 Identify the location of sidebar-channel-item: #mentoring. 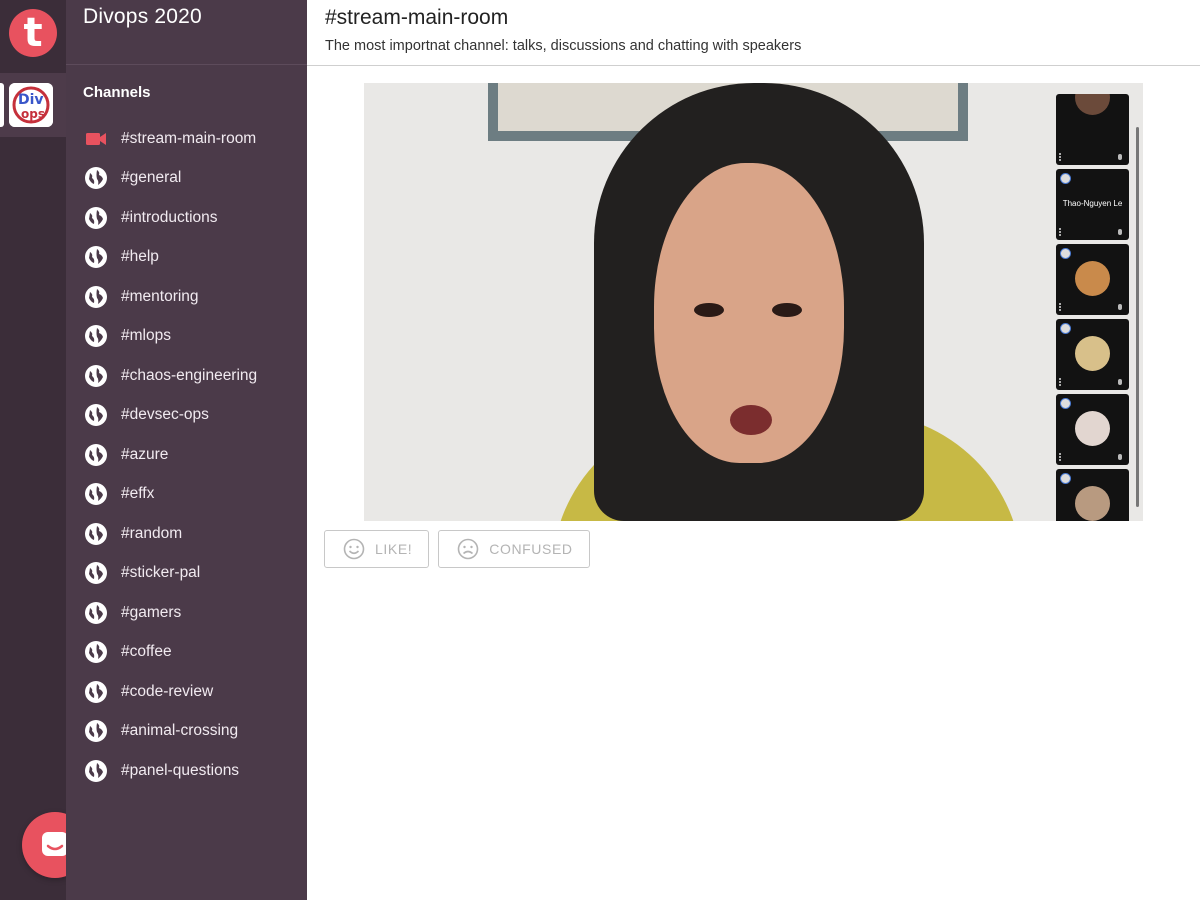
(186, 297).